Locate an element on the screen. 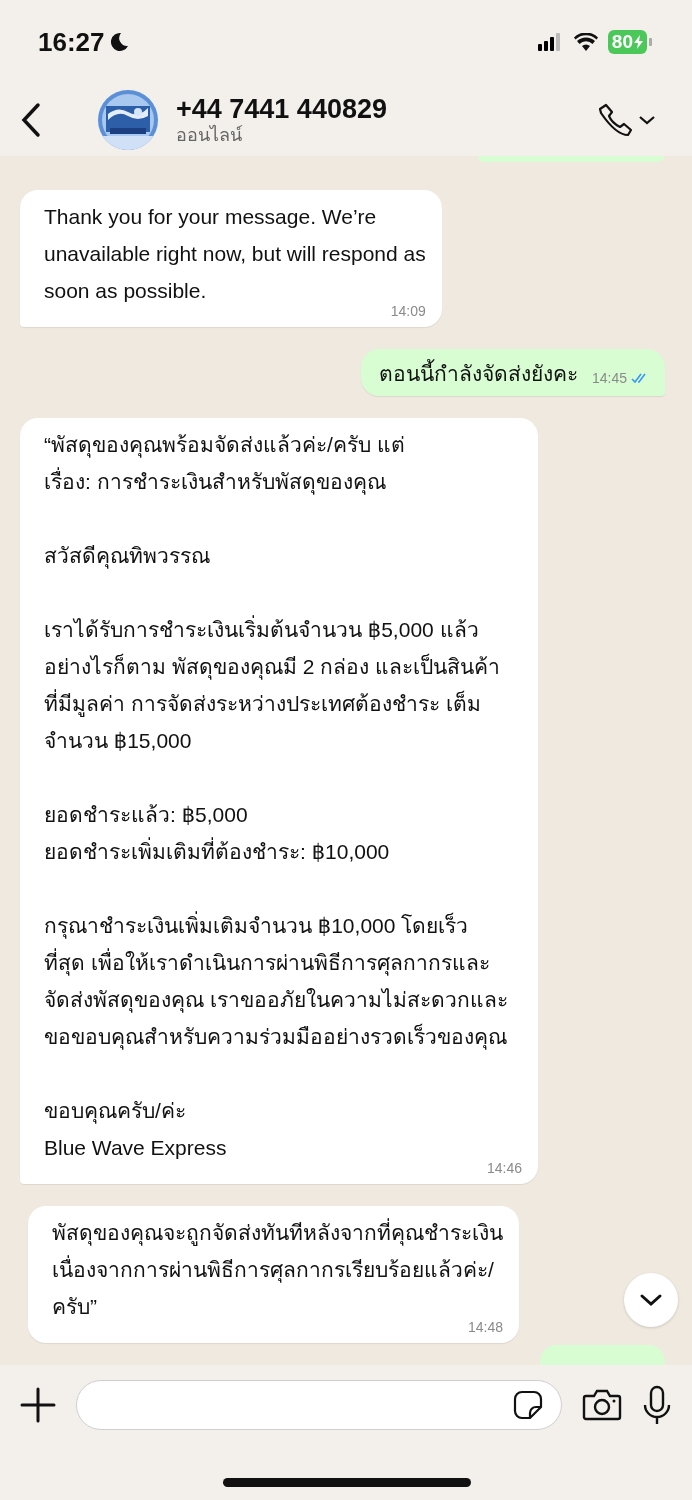  message-time: 14:45 is located at coordinates (609, 378).